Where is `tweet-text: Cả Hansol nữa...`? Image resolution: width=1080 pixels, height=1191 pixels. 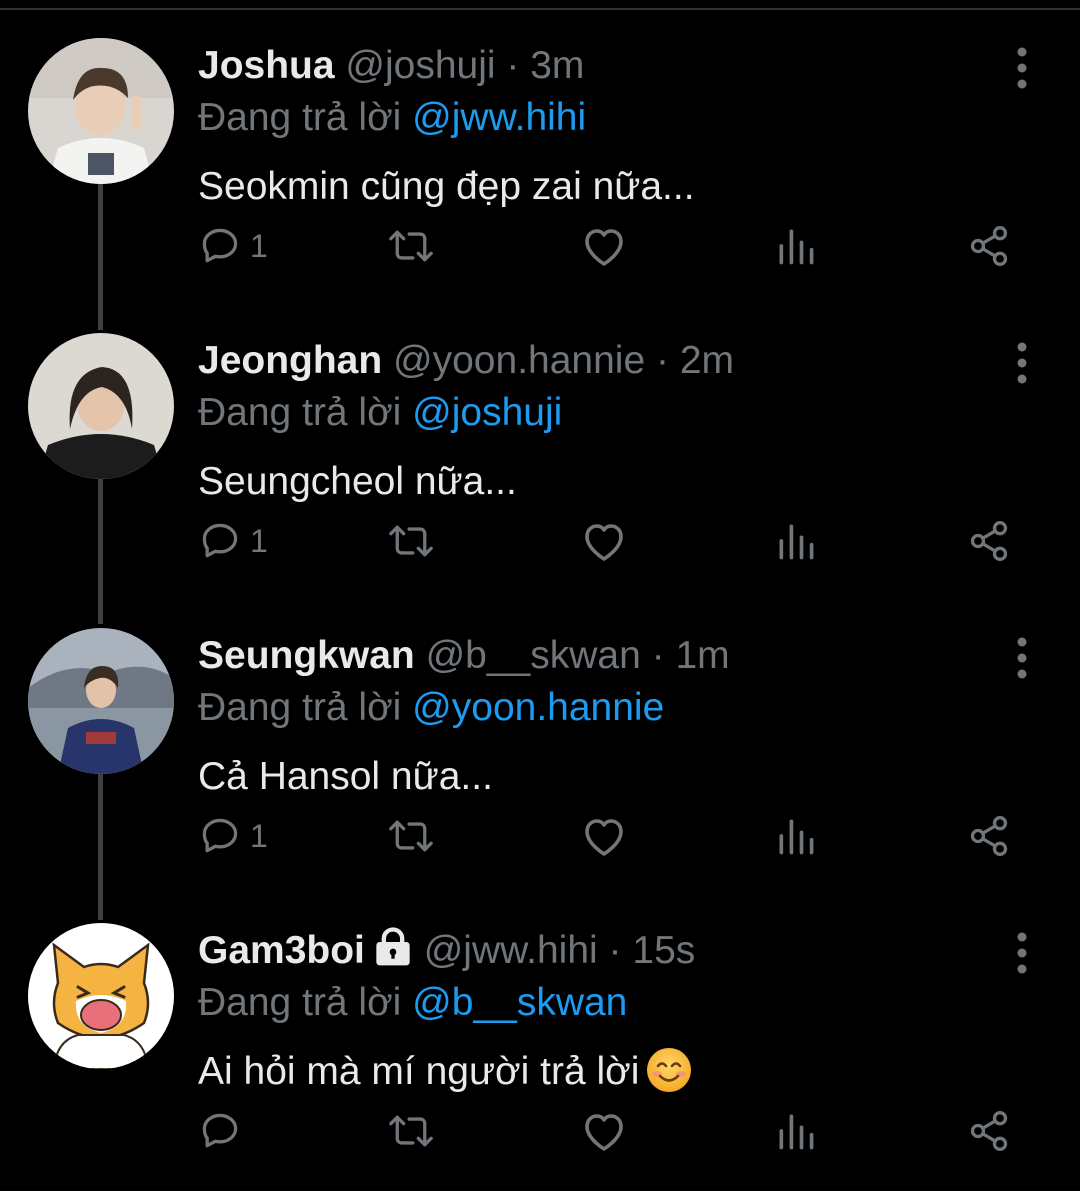 tweet-text: Cả Hansol nữa... is located at coordinates (345, 776).